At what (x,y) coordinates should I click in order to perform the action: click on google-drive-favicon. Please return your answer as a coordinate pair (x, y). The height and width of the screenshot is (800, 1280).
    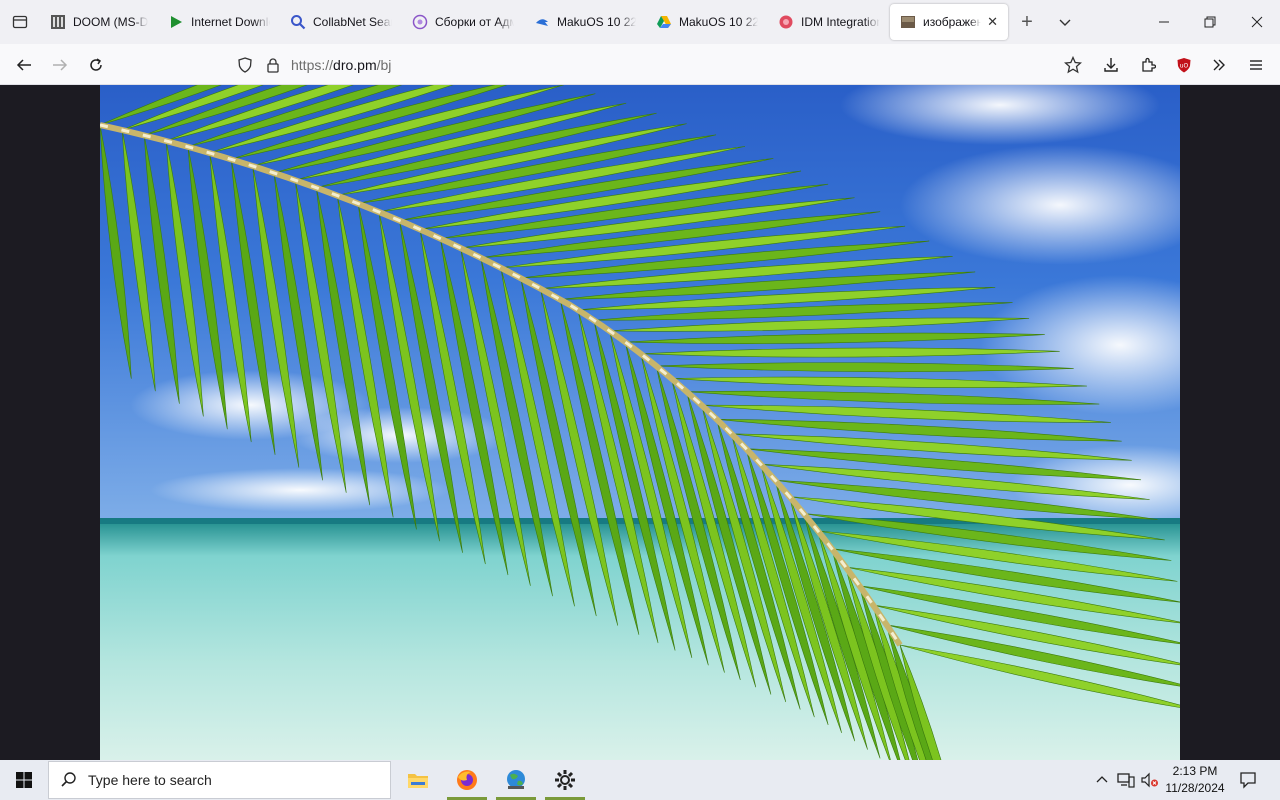
    Looking at the image, I should click on (664, 22).